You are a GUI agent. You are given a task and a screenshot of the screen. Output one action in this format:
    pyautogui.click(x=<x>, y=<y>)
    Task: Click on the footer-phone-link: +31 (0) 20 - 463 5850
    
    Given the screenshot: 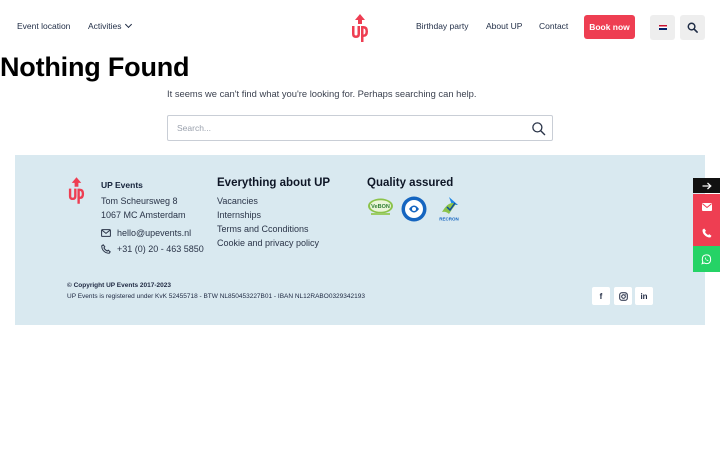 What is the action you would take?
    pyautogui.click(x=152, y=249)
    